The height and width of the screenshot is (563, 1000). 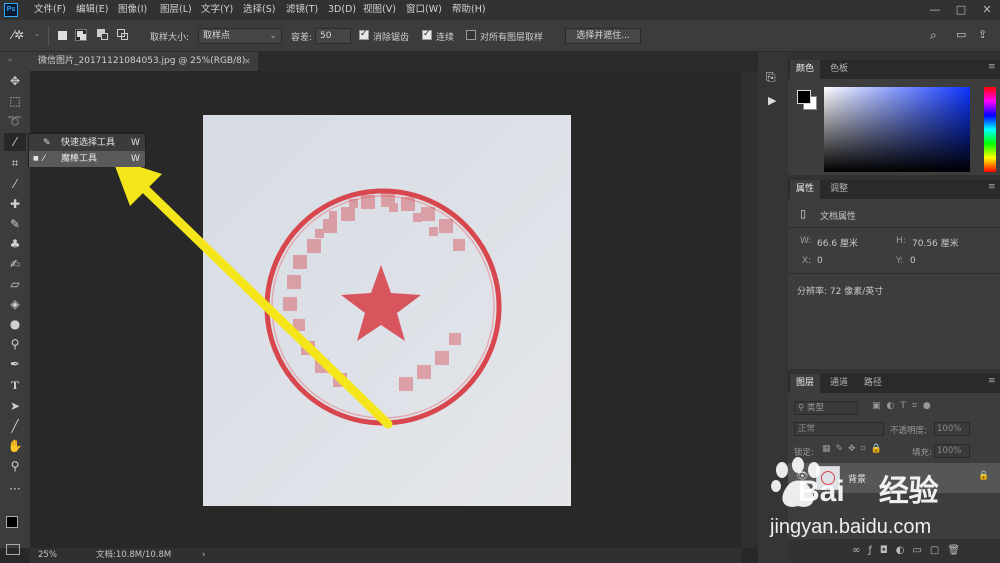 I want to click on layers-panel-tabs: 图层 通道 路径 ≡, so click(x=894, y=383).